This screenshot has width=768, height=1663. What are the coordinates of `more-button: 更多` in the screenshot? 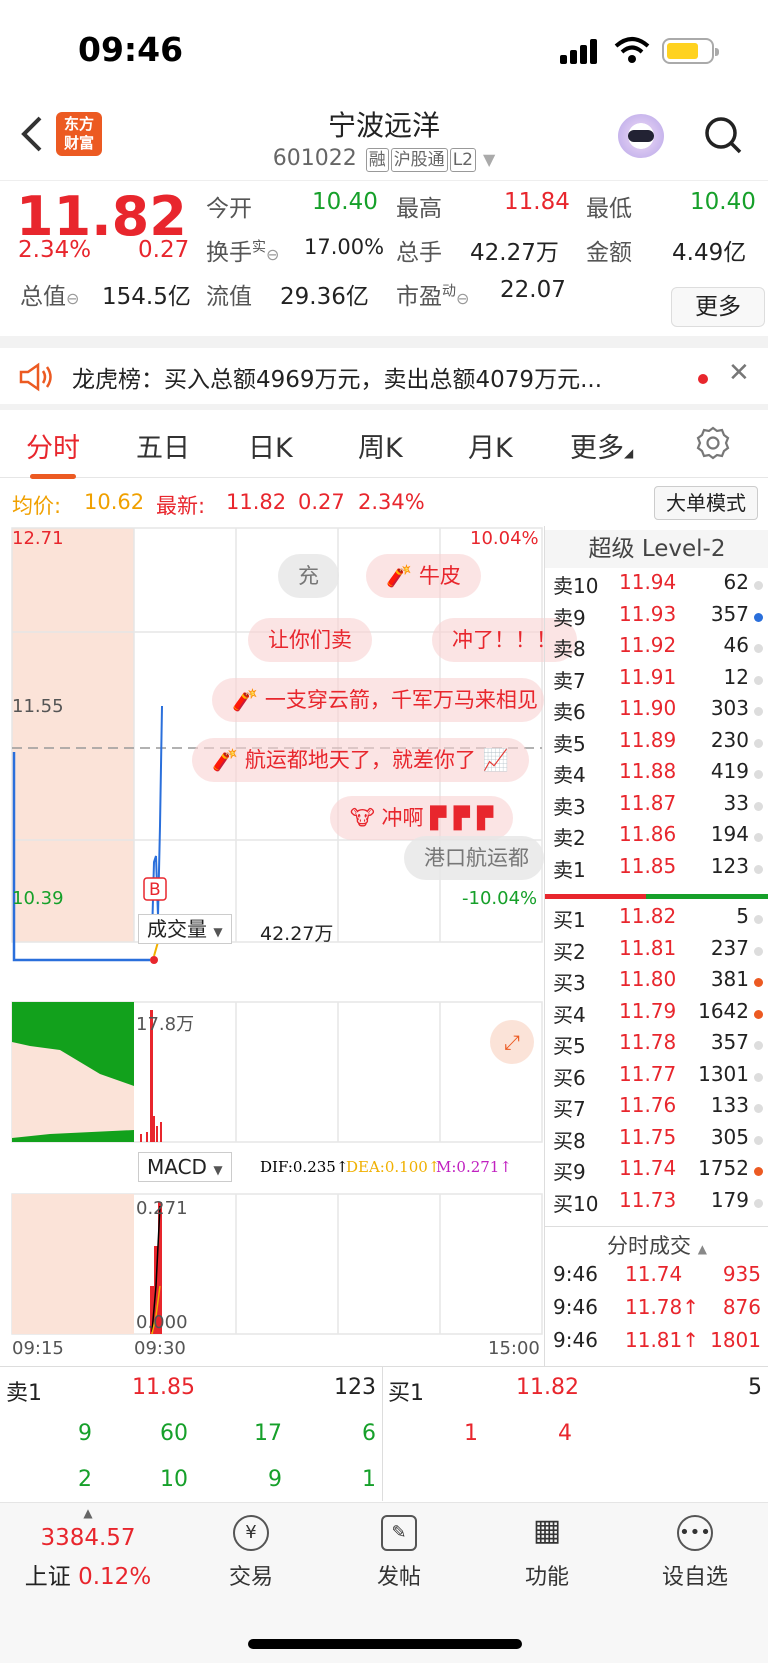 It's located at (718, 307).